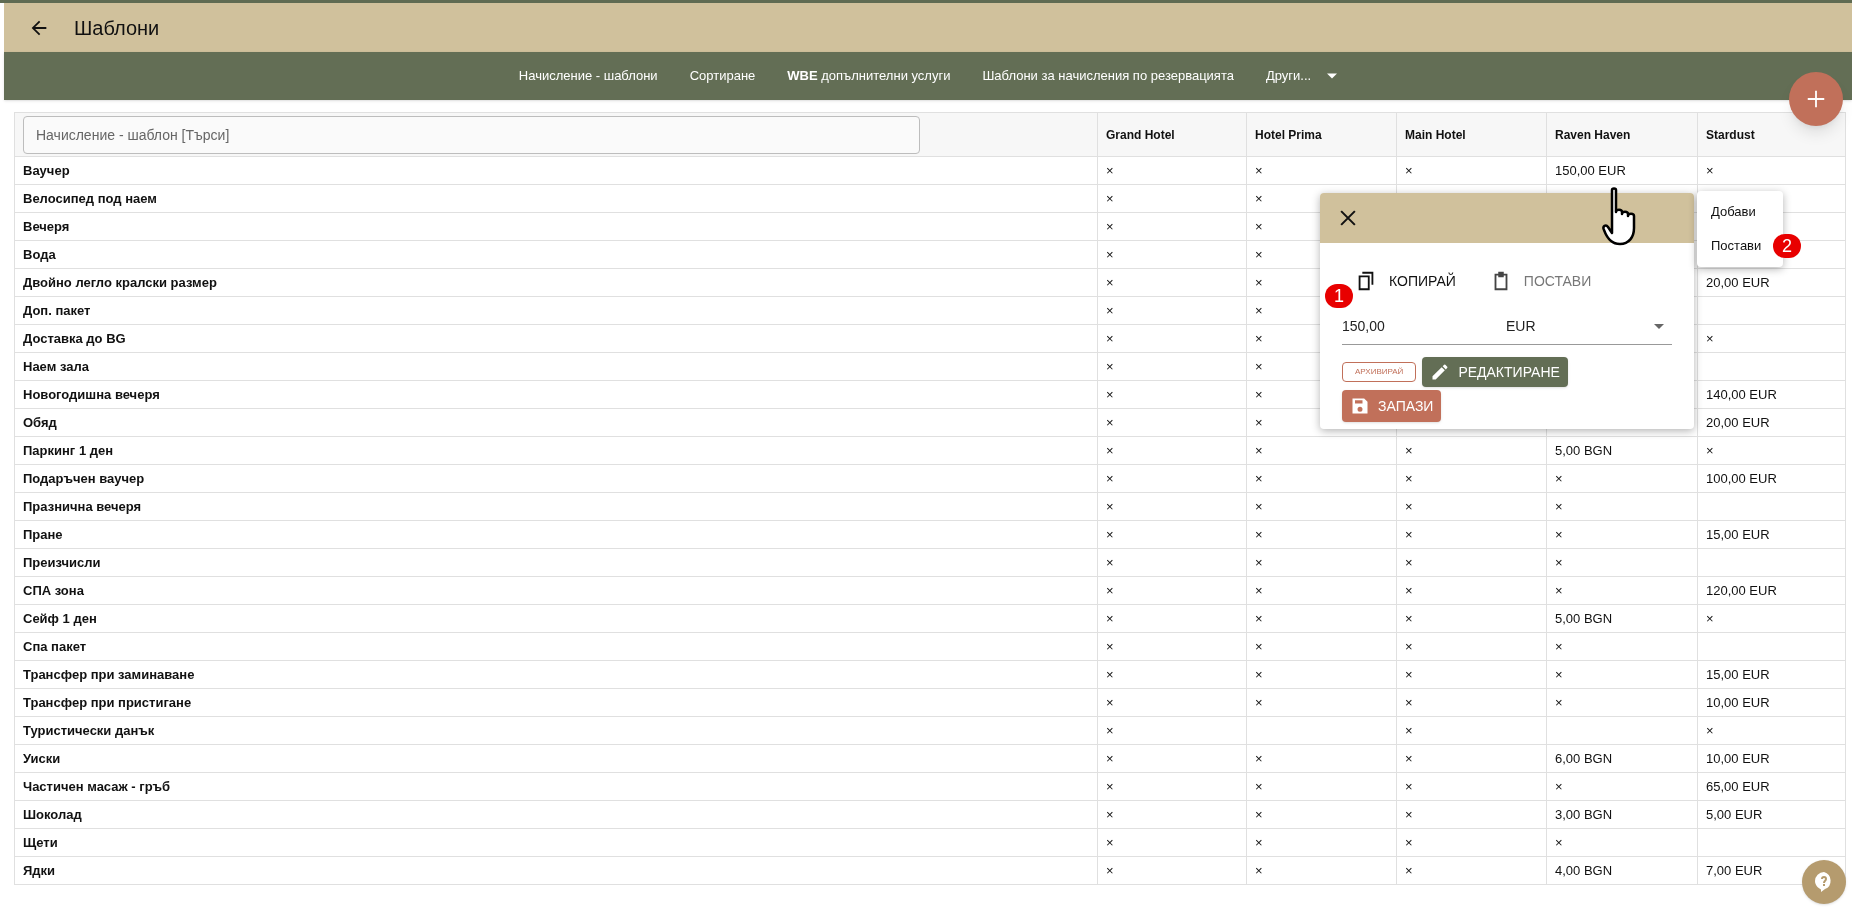  I want to click on dropdown-caret-icon, so click(1659, 326).